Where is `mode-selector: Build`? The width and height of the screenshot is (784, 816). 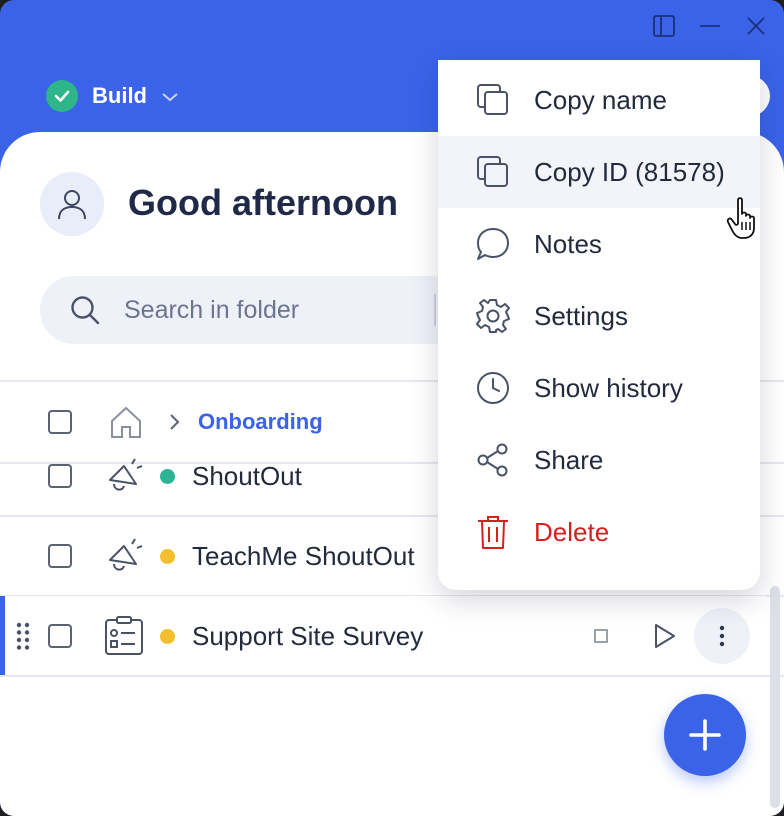 mode-selector: Build is located at coordinates (112, 96).